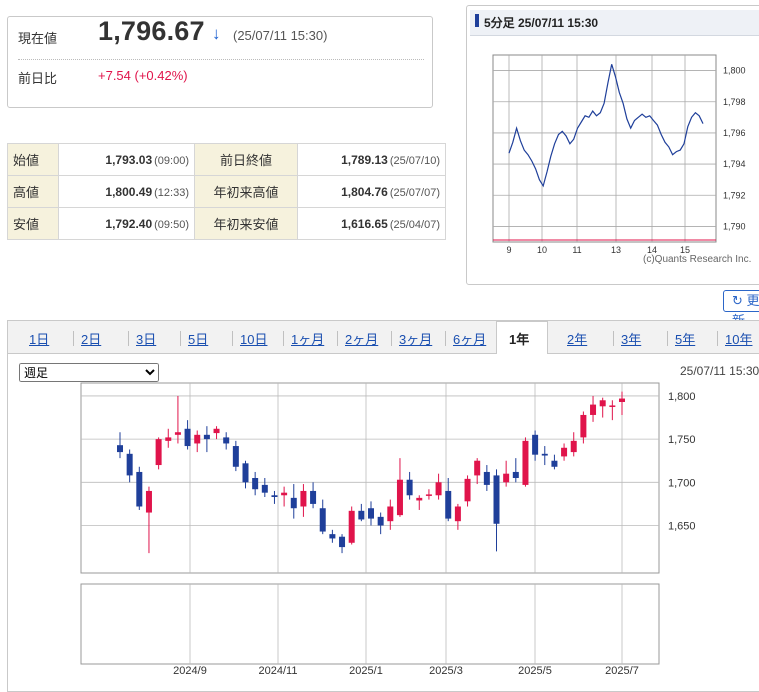 The width and height of the screenshot is (759, 692). What do you see at coordinates (151, 31) in the screenshot?
I see `current-price-value: 1,796.67` at bounding box center [151, 31].